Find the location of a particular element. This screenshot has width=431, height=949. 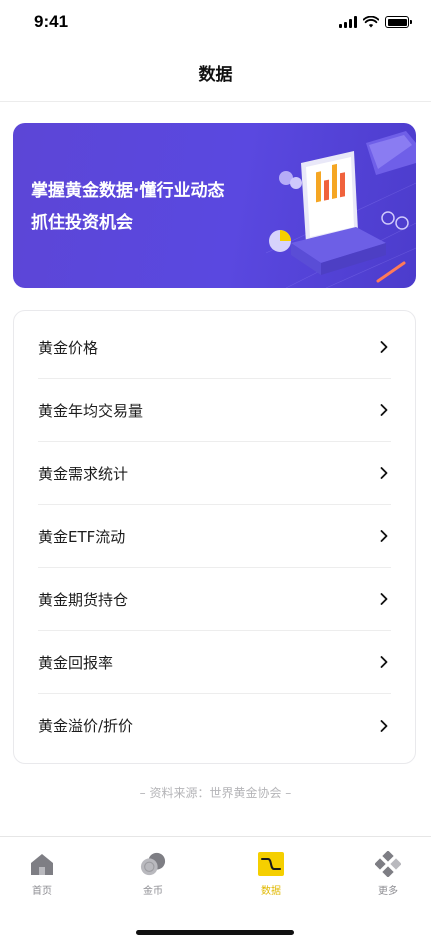

menu-item-etf-flows: 黄金ETF流动 is located at coordinates (214, 536).